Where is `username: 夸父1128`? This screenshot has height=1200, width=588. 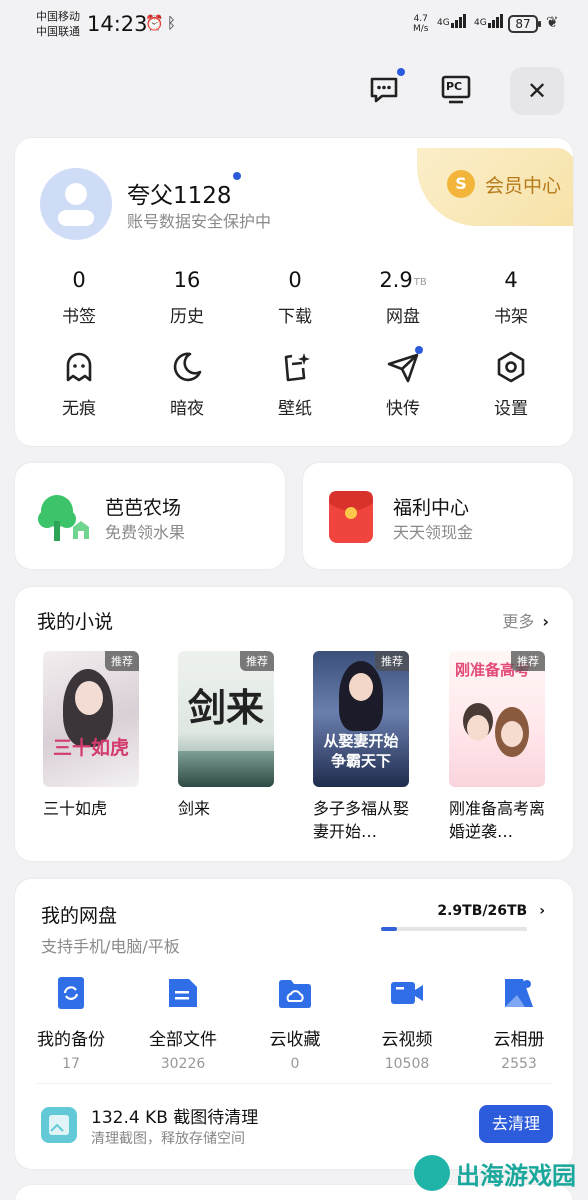
username: 夸父1128 is located at coordinates (179, 193).